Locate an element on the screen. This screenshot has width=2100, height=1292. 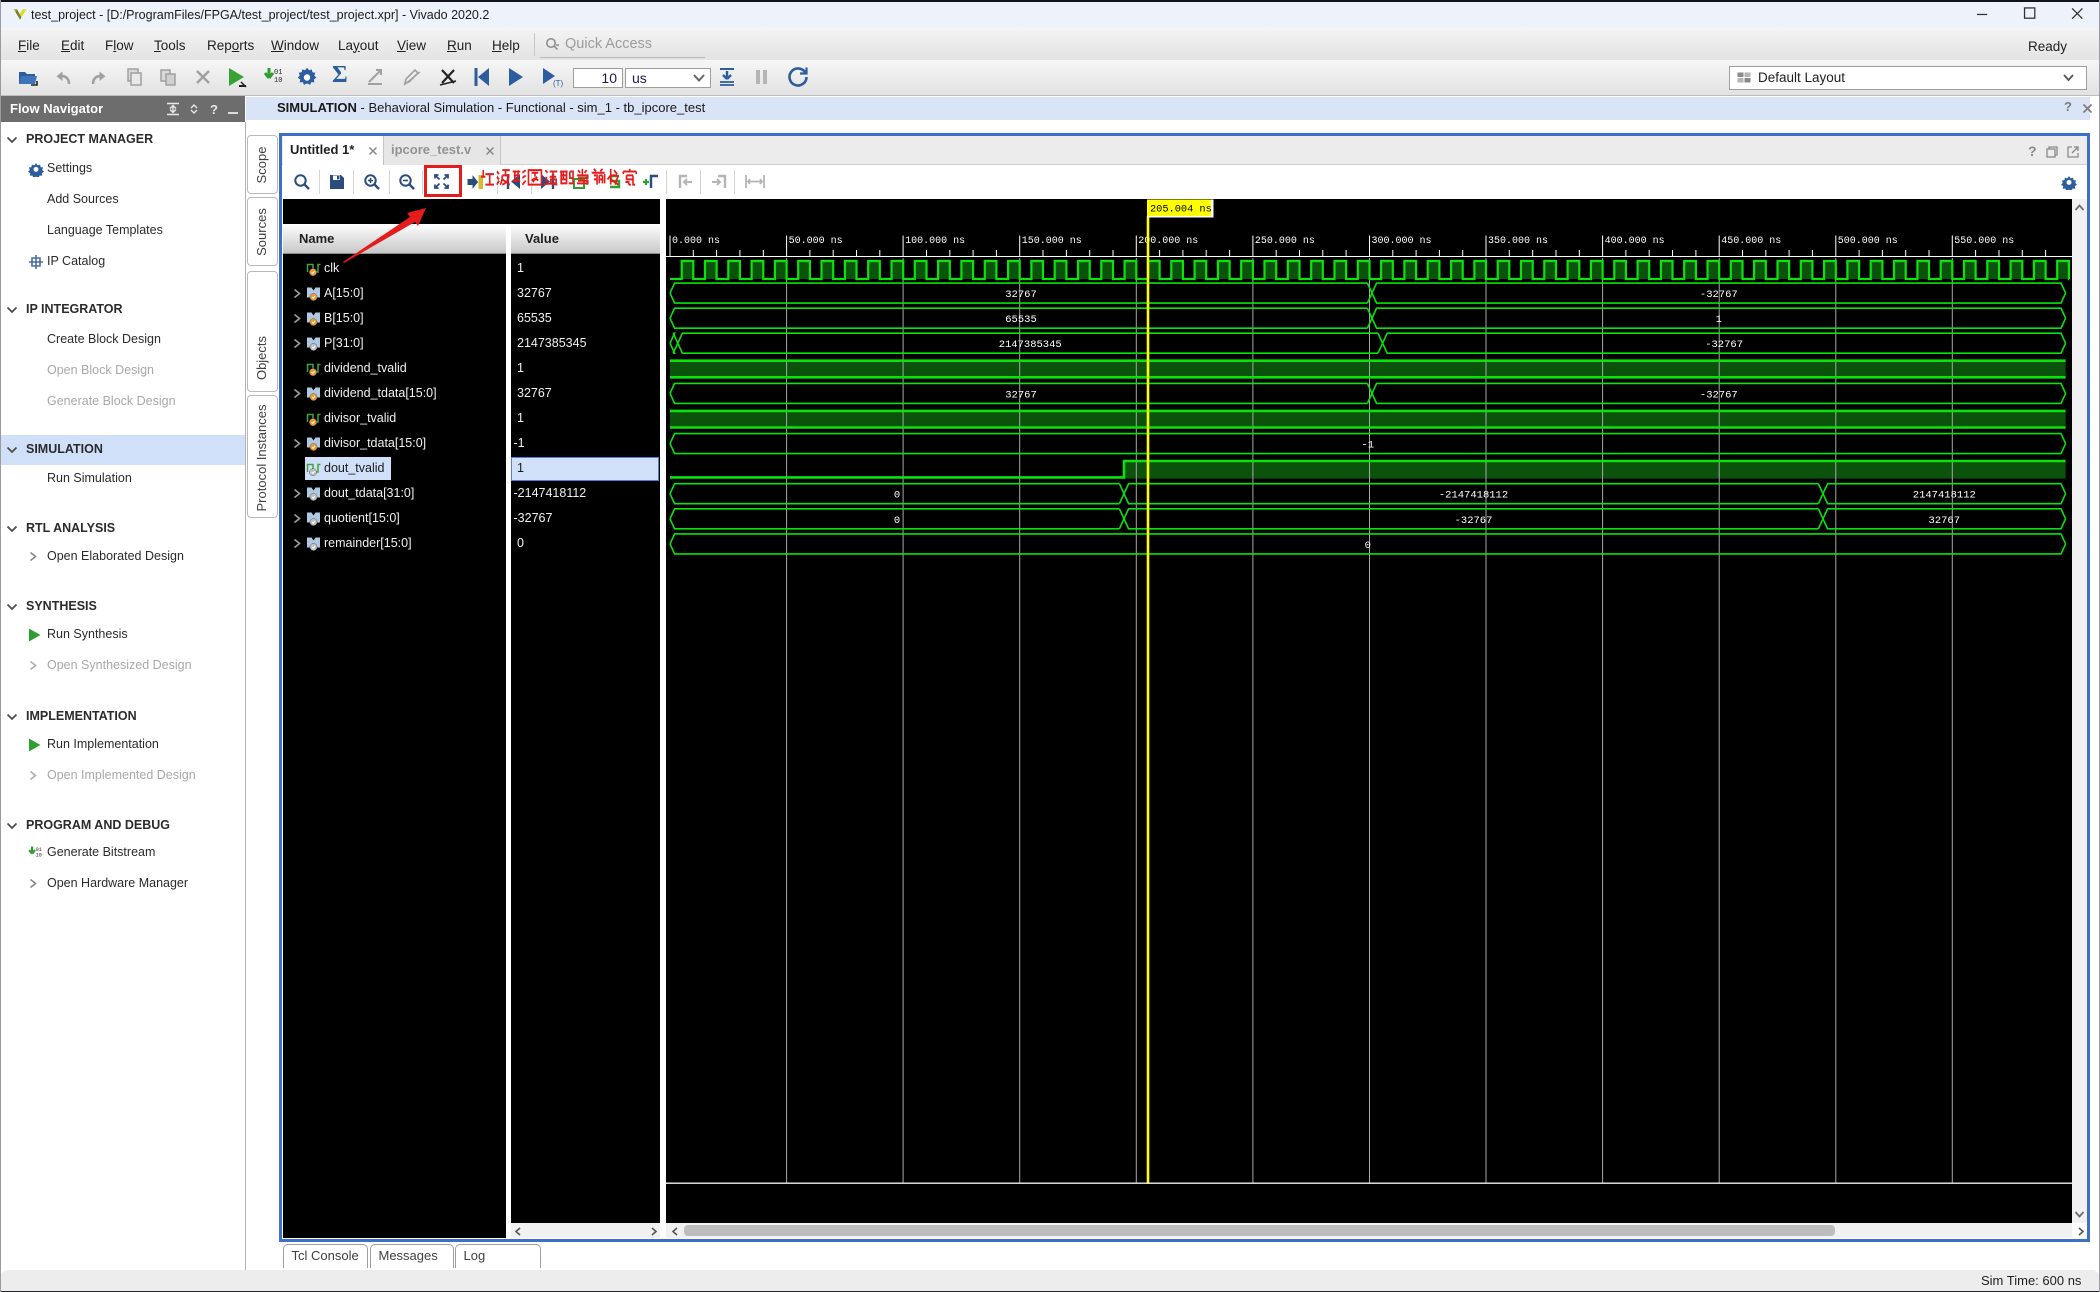
svg-text: 0.000 ns is located at coordinates (696, 241).